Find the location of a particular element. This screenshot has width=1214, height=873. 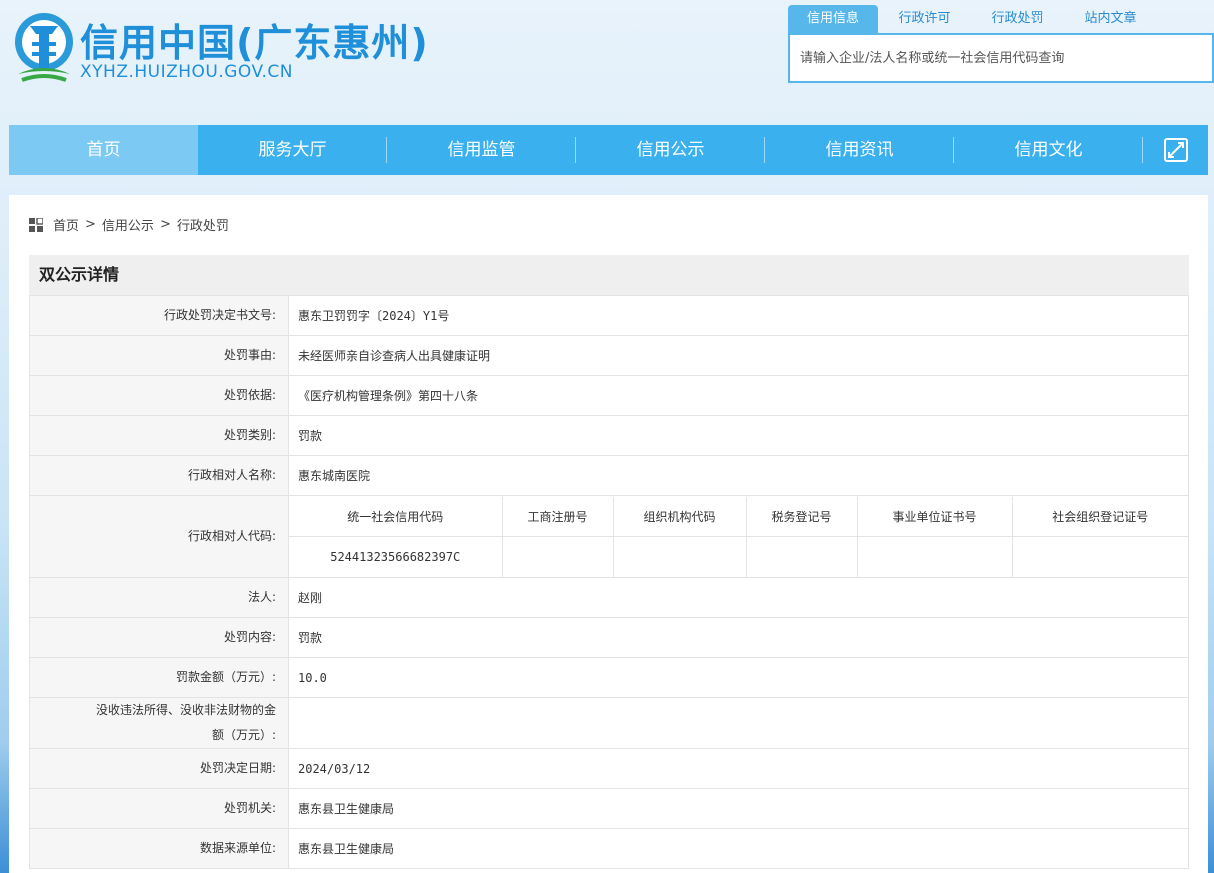

expand-icon is located at coordinates (1175, 150).